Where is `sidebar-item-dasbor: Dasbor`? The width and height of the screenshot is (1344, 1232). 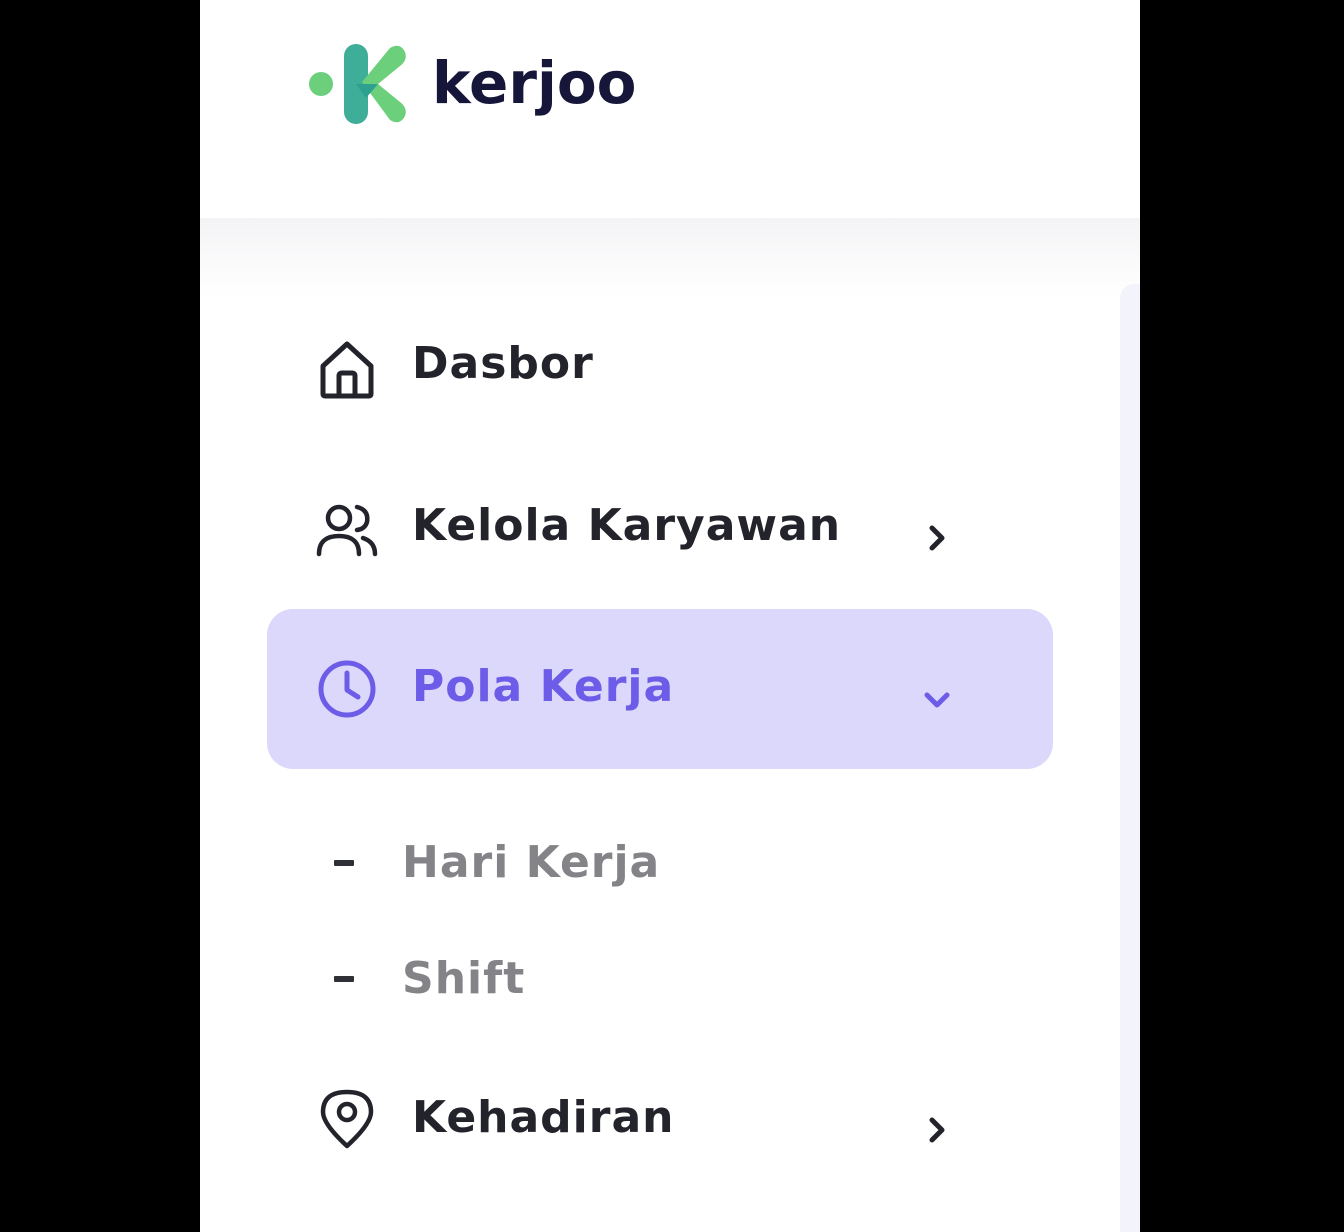 sidebar-item-dasbor: Dasbor is located at coordinates (660, 368).